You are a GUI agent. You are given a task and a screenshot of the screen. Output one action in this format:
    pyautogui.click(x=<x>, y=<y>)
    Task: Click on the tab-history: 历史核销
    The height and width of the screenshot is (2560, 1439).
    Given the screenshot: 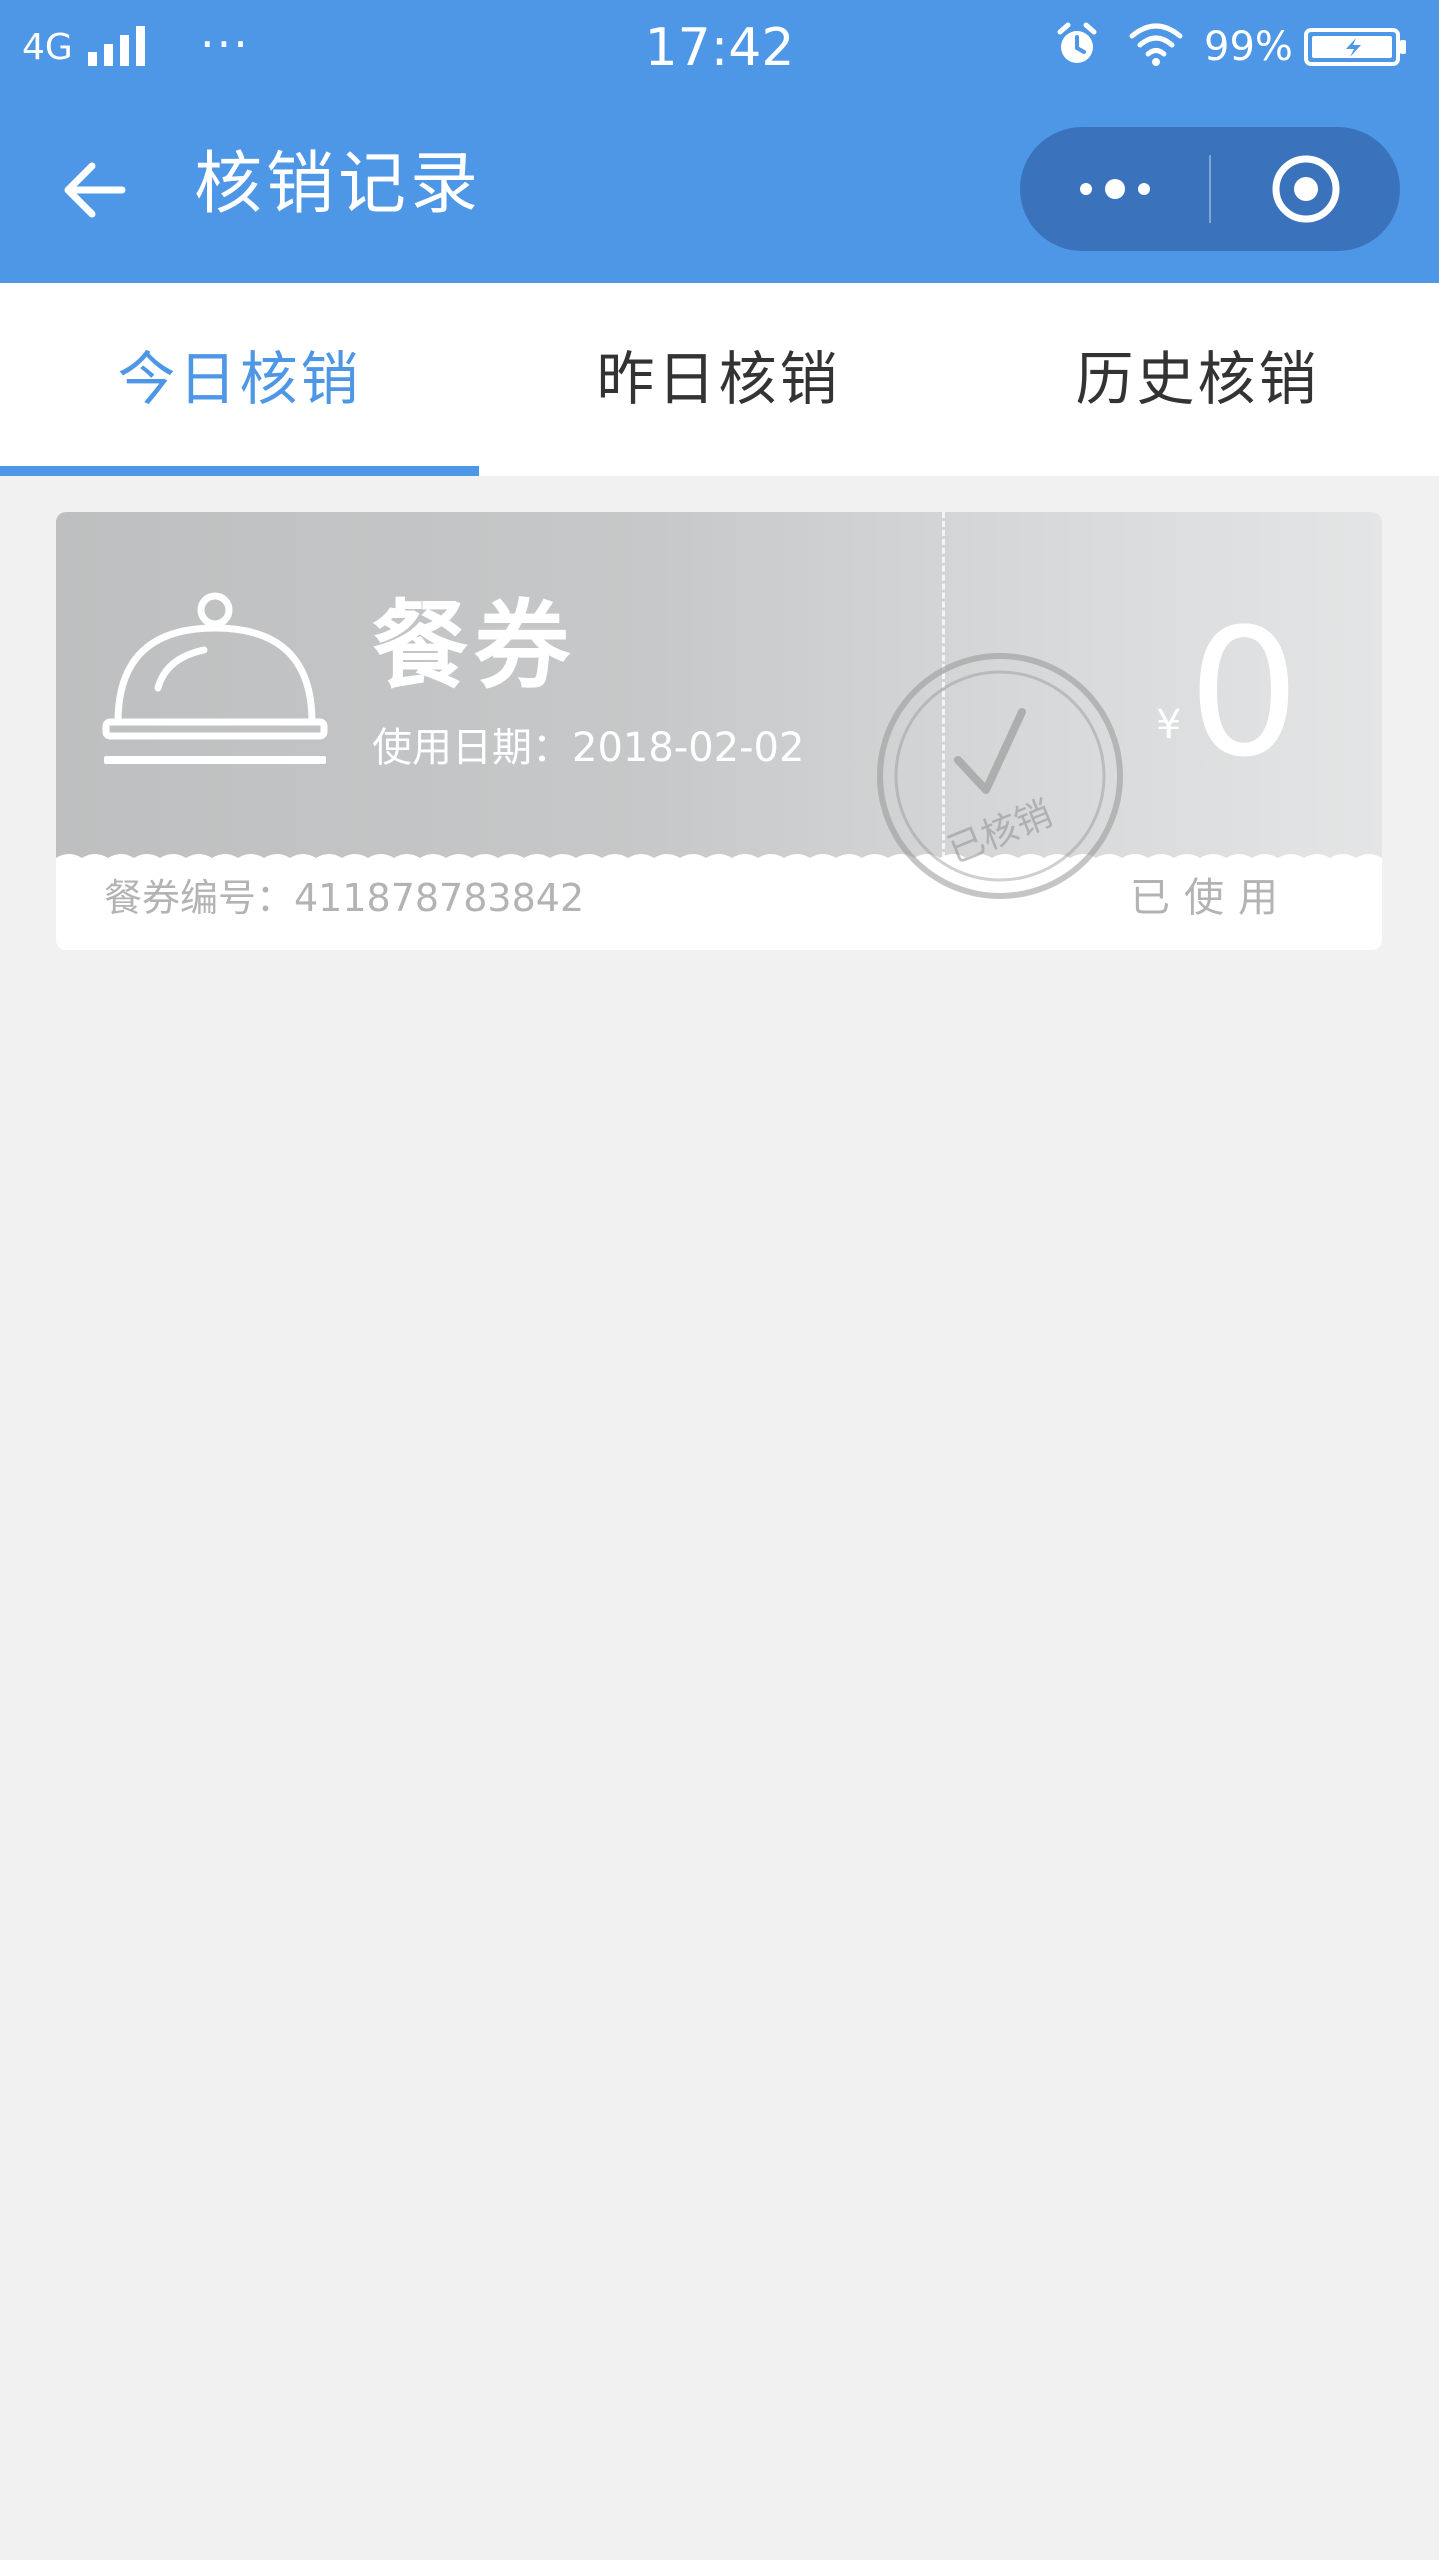 What is the action you would take?
    pyautogui.click(x=1197, y=379)
    